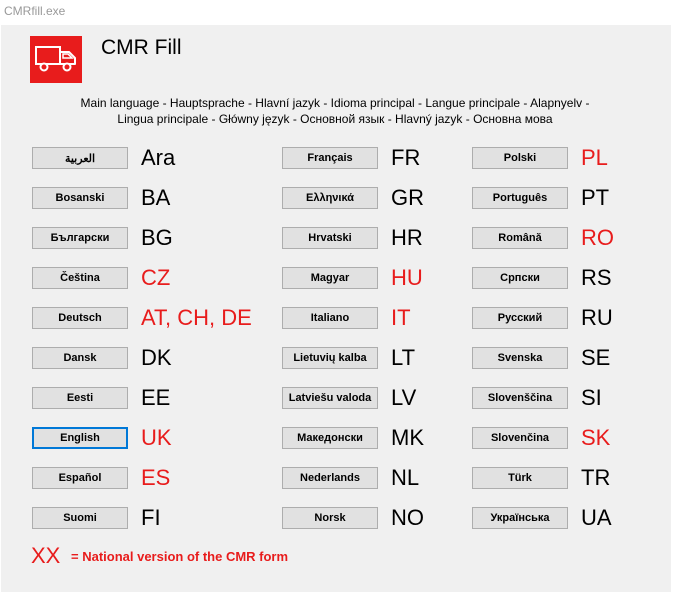 This screenshot has height=592, width=673. Describe the element at coordinates (597, 237) in the screenshot. I see `country-code: RO` at that location.